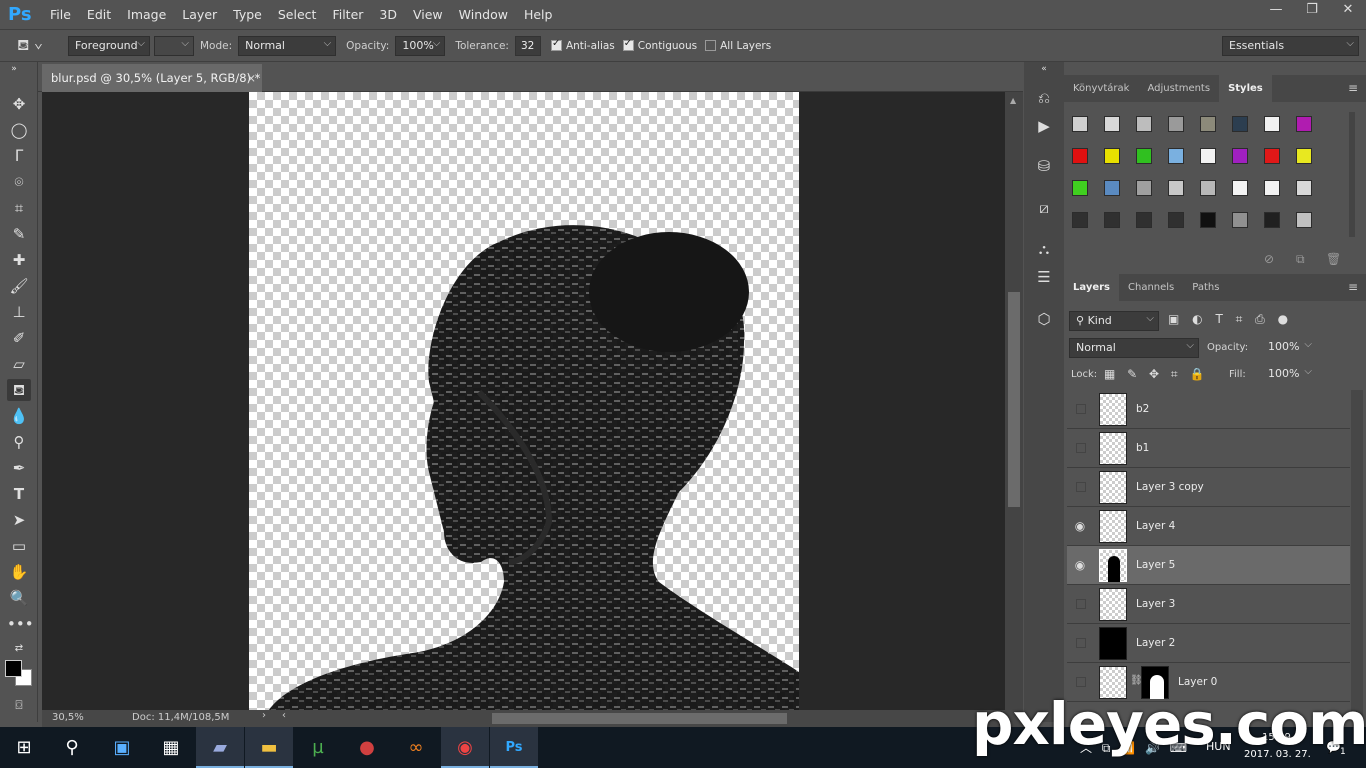 This screenshot has height=768, width=1366. What do you see at coordinates (122, 747) in the screenshot?
I see `control-panel-icon: ▣` at bounding box center [122, 747].